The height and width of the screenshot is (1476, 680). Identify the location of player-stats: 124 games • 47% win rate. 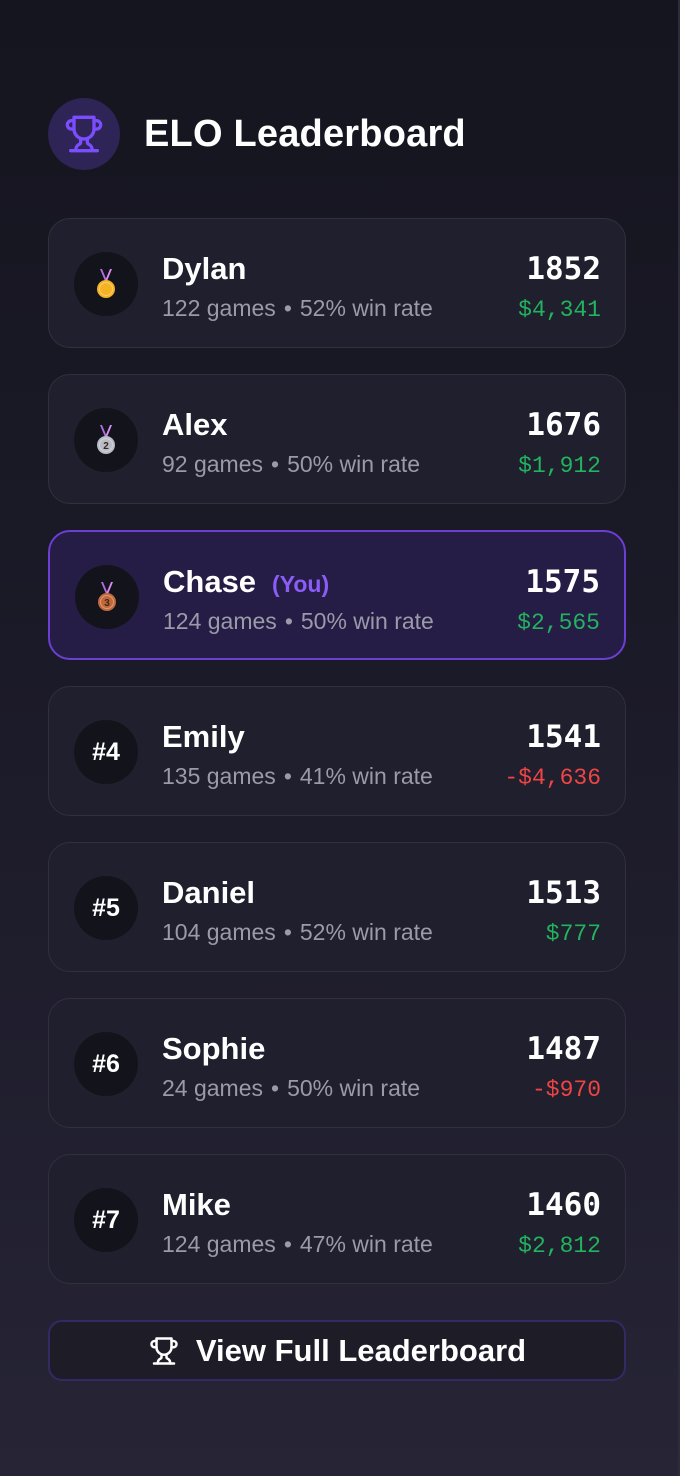
(297, 1244).